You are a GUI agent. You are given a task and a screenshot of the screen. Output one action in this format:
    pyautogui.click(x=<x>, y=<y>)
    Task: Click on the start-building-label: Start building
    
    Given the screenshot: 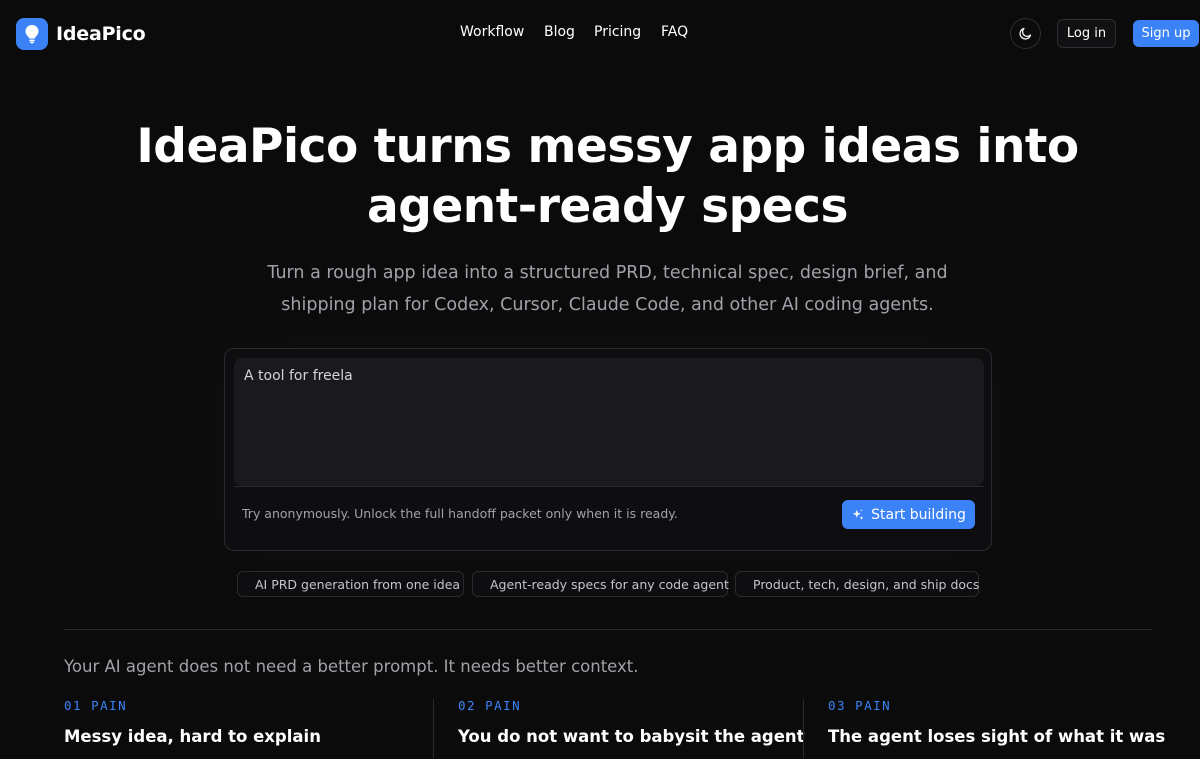 What is the action you would take?
    pyautogui.click(x=918, y=514)
    